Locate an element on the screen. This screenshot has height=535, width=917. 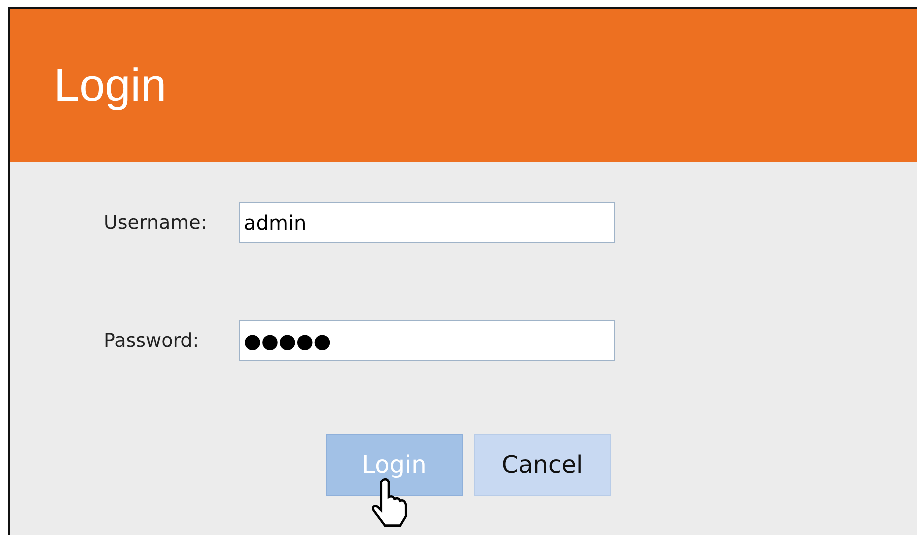
field-label: Password: is located at coordinates (151, 341).